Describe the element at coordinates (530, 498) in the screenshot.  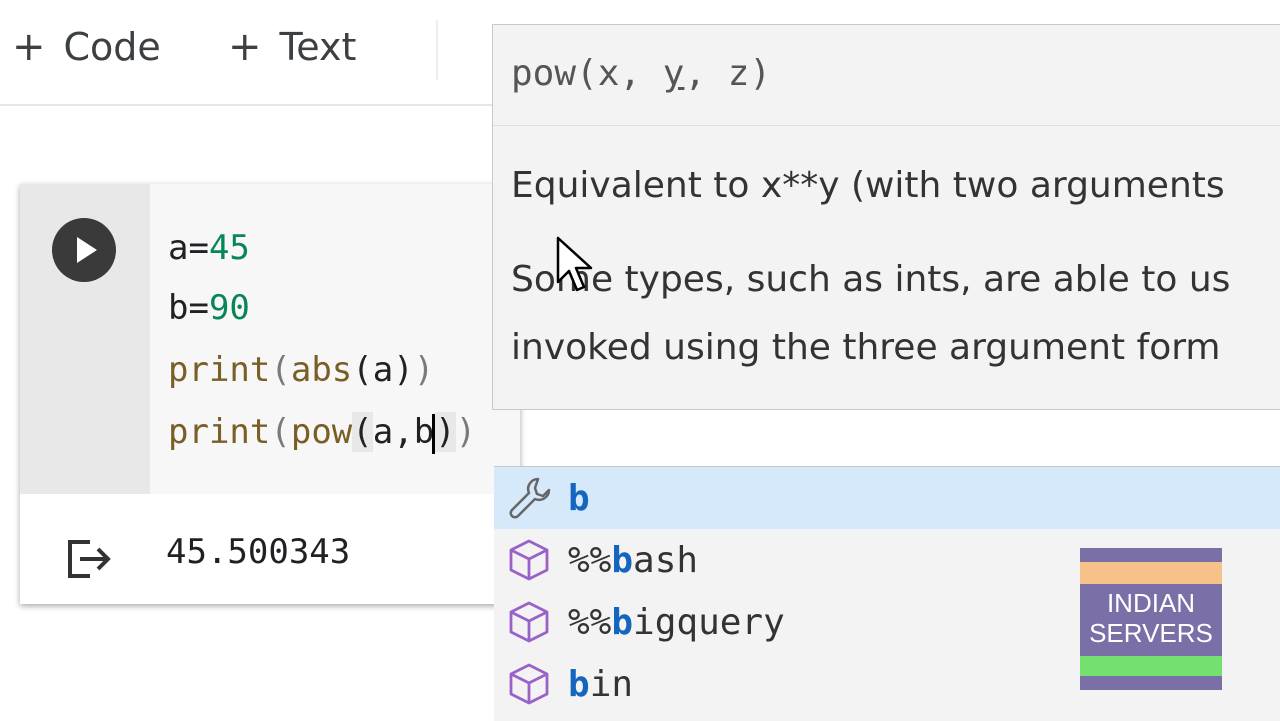
I see `wrench-icon` at that location.